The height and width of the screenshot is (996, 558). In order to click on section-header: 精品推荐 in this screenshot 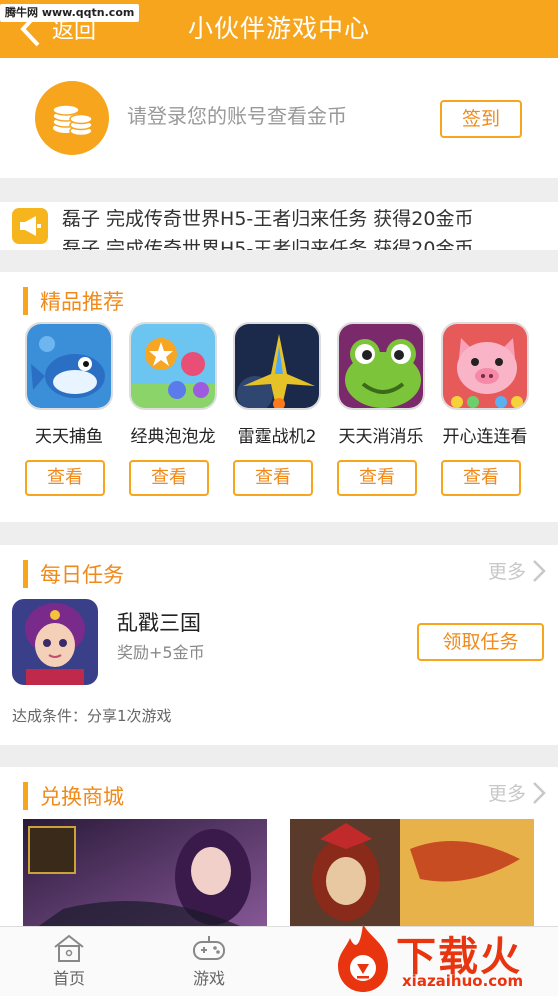, I will do `click(73, 301)`.